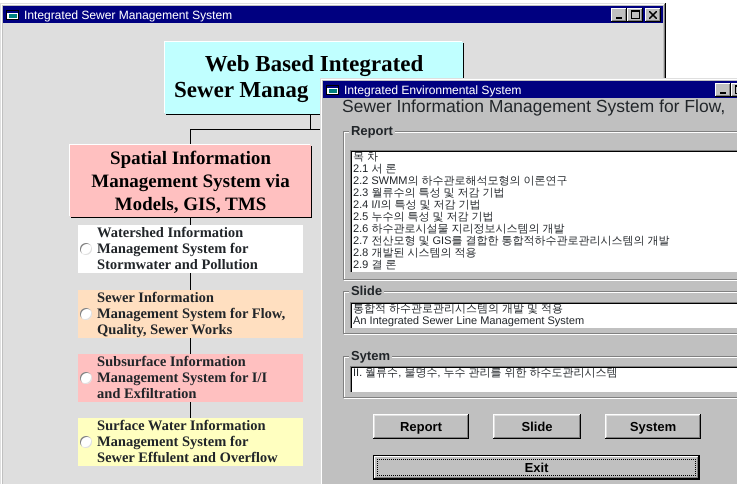 The image size is (737, 484). What do you see at coordinates (486, 373) in the screenshot?
I see `text-line: II. 월류수, 불명수, 누수 관리를 위한 하수도관리시스템` at bounding box center [486, 373].